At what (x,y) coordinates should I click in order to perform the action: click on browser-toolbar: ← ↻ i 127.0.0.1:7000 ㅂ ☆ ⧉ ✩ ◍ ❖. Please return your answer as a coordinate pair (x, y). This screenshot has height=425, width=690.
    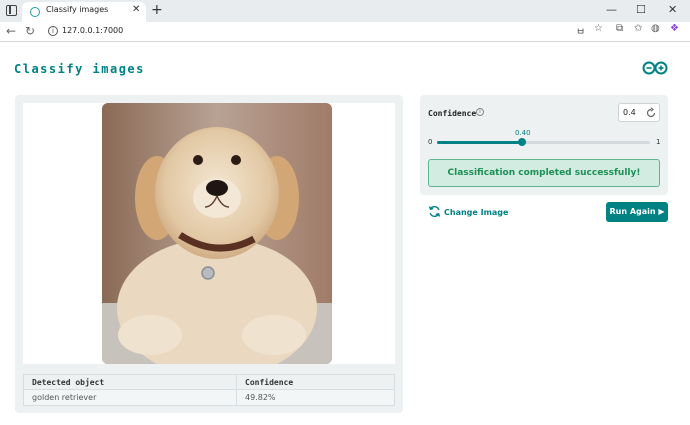
    Looking at the image, I should click on (345, 32).